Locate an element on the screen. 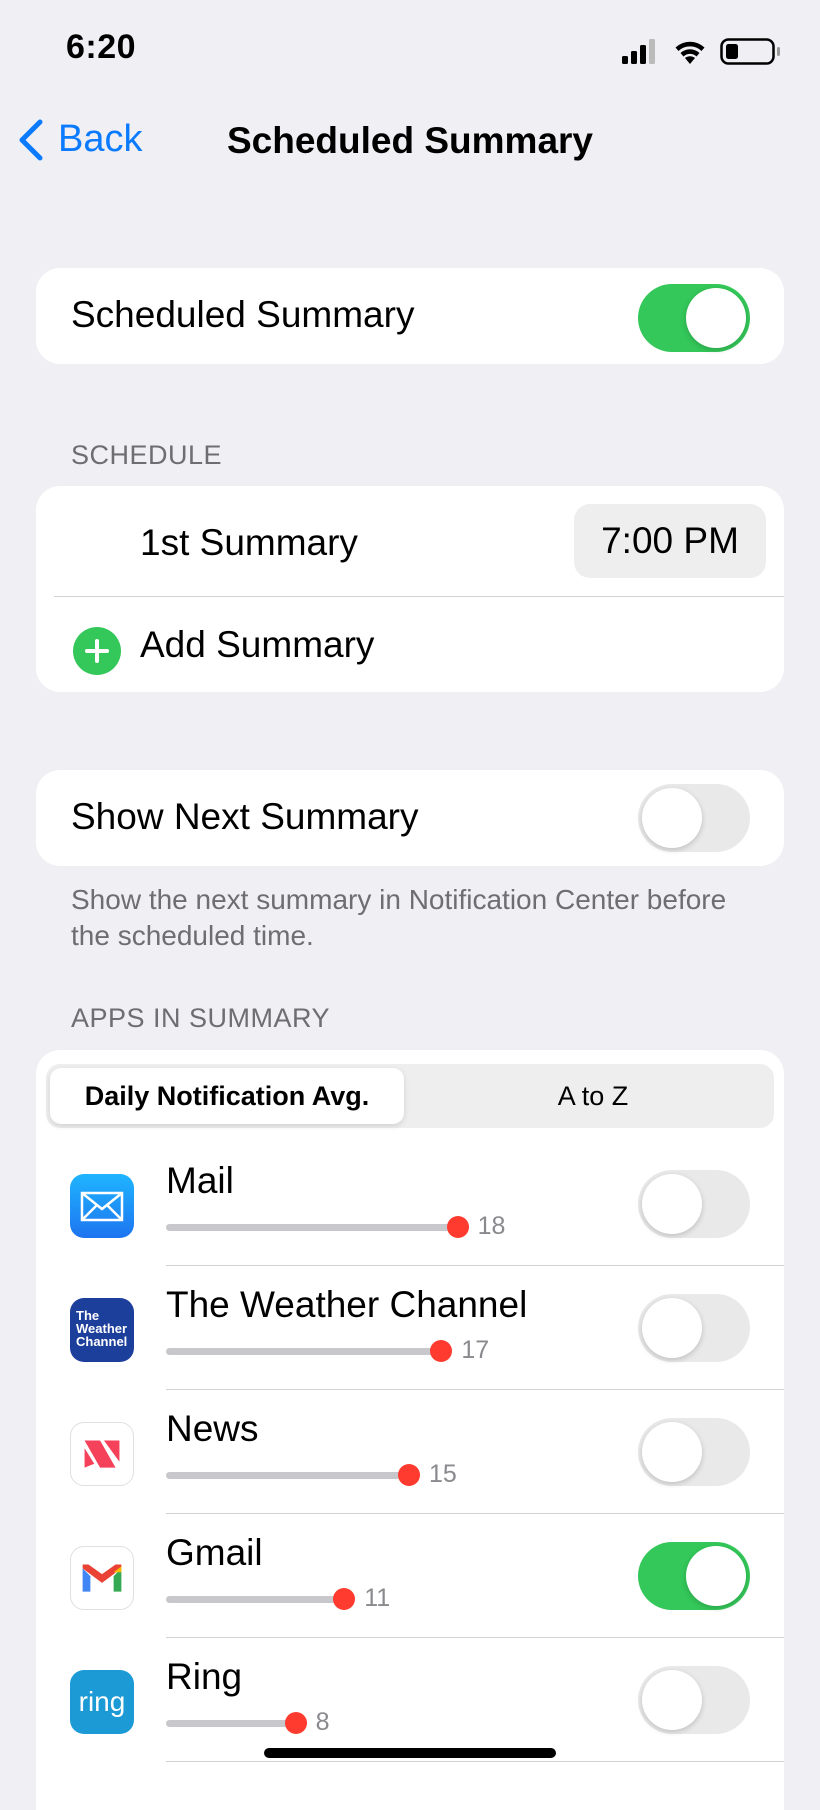  app-row-mail: Mail 18 is located at coordinates (410, 1204).